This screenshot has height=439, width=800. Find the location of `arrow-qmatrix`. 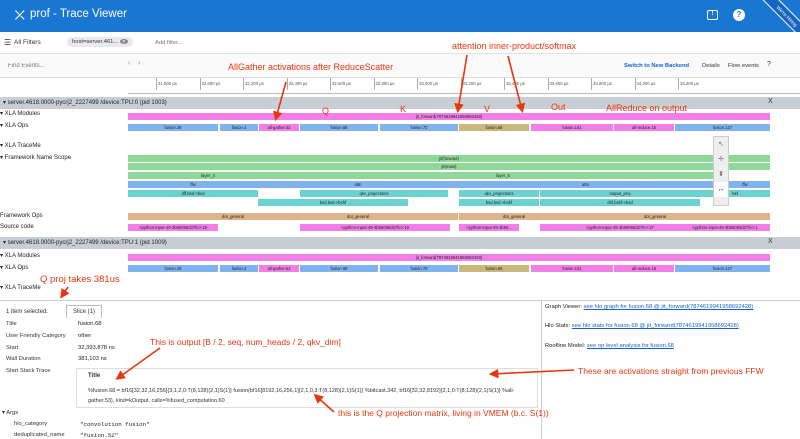

arrow-qmatrix is located at coordinates (324, 403).